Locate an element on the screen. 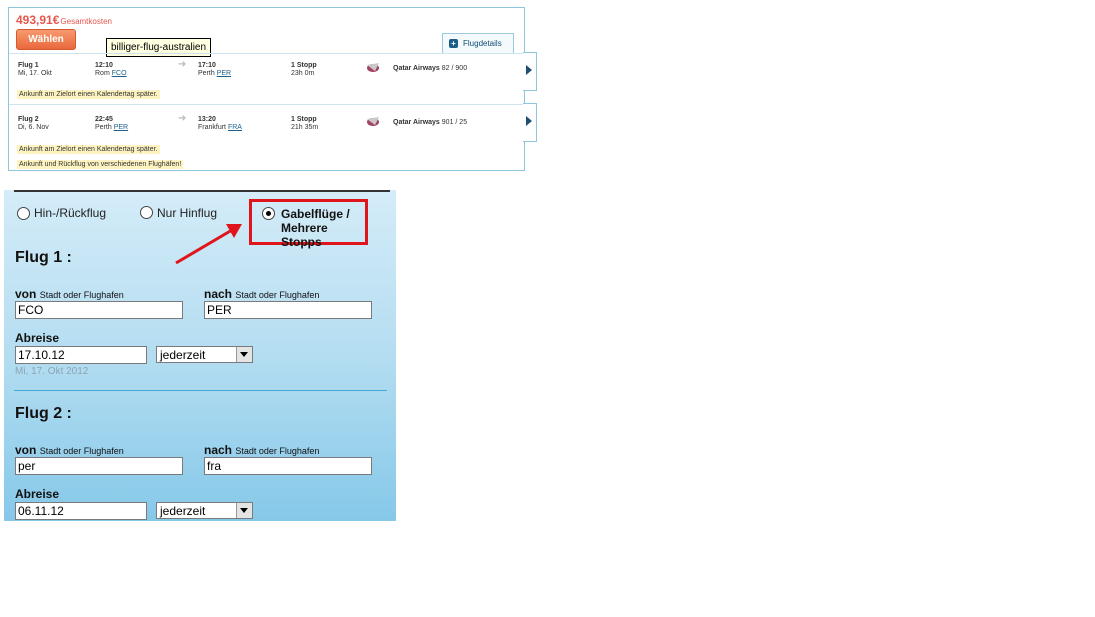 The width and height of the screenshot is (1095, 617). flight-1-heading: Flug 1 : is located at coordinates (43, 257).